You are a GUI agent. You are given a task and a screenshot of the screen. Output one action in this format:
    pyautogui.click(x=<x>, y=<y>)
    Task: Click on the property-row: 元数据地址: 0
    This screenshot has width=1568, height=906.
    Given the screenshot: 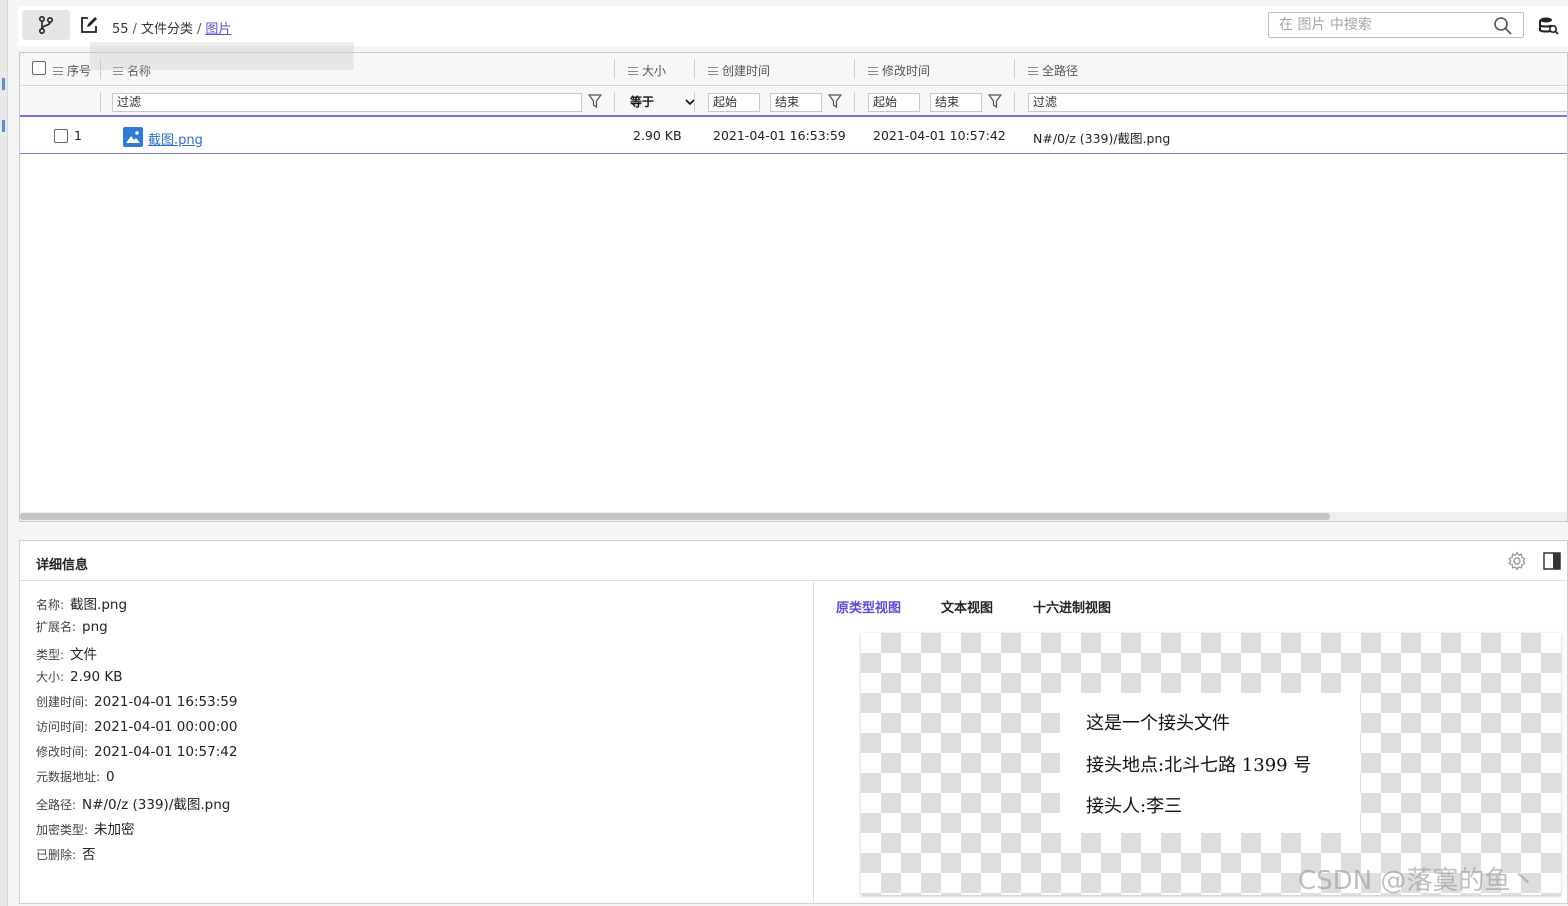 What is the action you would take?
    pyautogui.click(x=136, y=780)
    